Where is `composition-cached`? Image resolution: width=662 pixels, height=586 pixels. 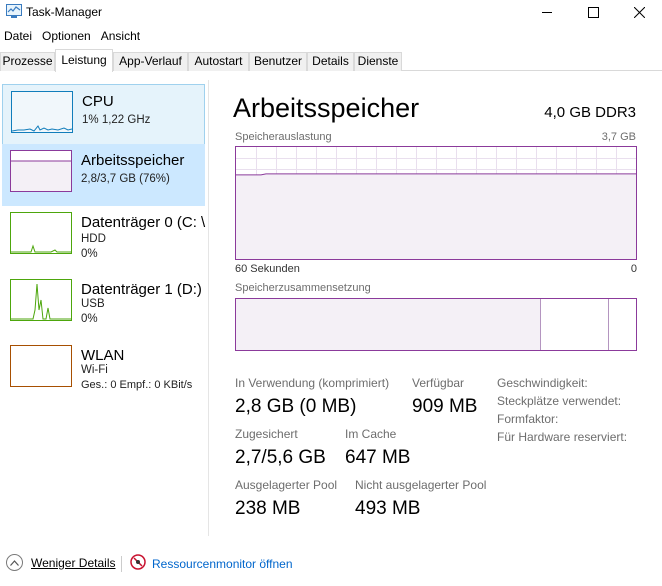 composition-cached is located at coordinates (575, 324).